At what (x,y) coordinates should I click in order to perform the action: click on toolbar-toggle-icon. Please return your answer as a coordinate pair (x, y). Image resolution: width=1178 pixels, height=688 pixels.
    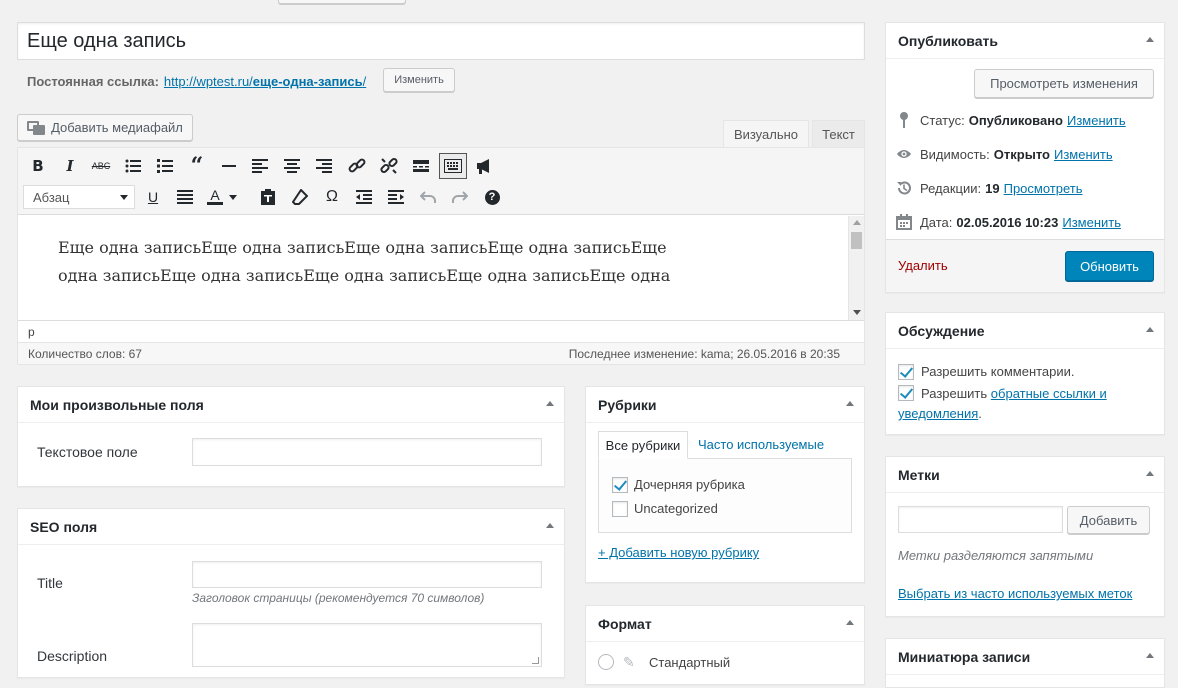
    Looking at the image, I should click on (453, 166).